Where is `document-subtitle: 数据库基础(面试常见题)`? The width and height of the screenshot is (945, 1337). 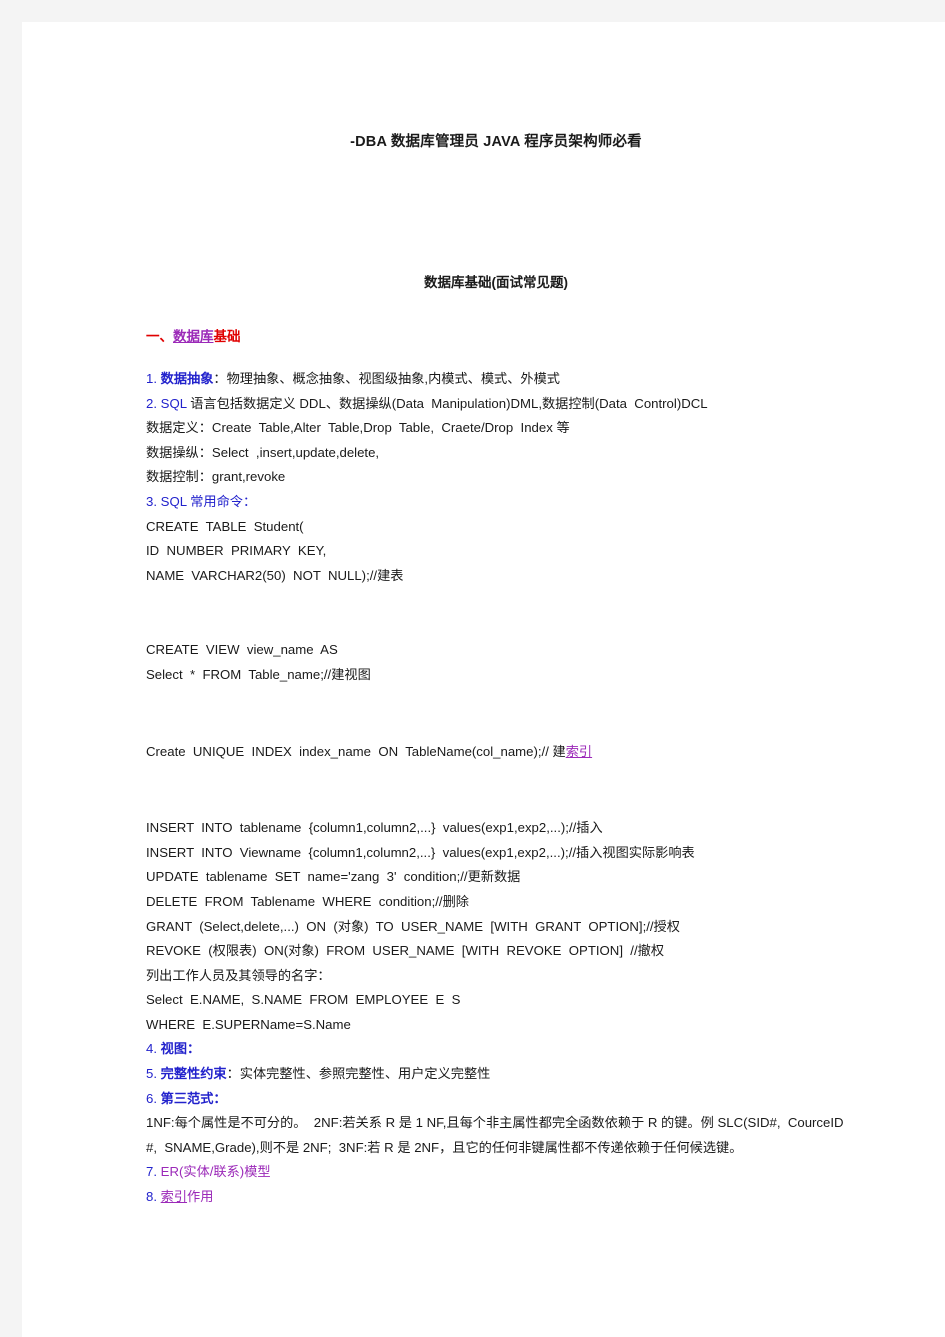
document-subtitle: 数据库基础(面试常见题) is located at coordinates (496, 282).